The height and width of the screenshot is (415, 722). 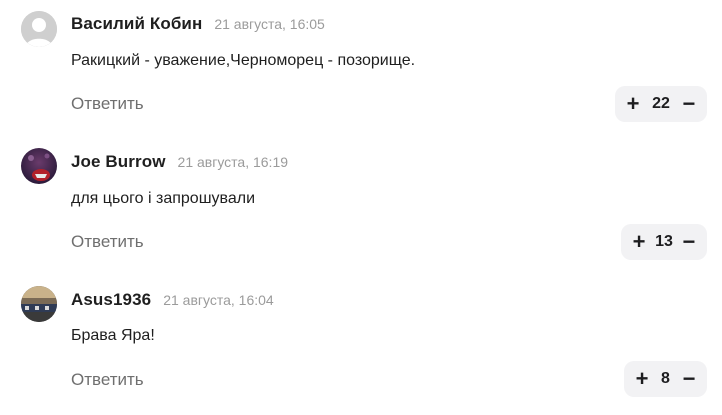 I want to click on comment-author: Joe Burrow, so click(x=118, y=162).